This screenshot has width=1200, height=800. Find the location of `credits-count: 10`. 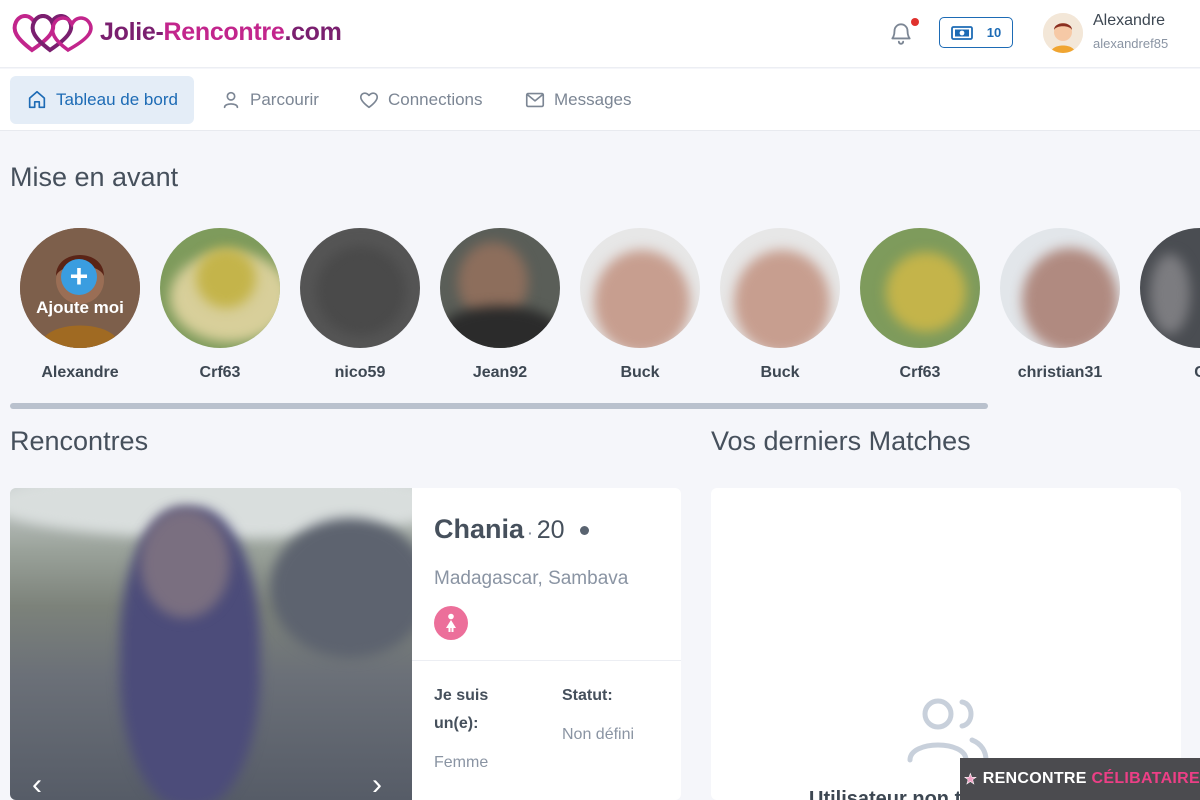

credits-count: 10 is located at coordinates (994, 32).